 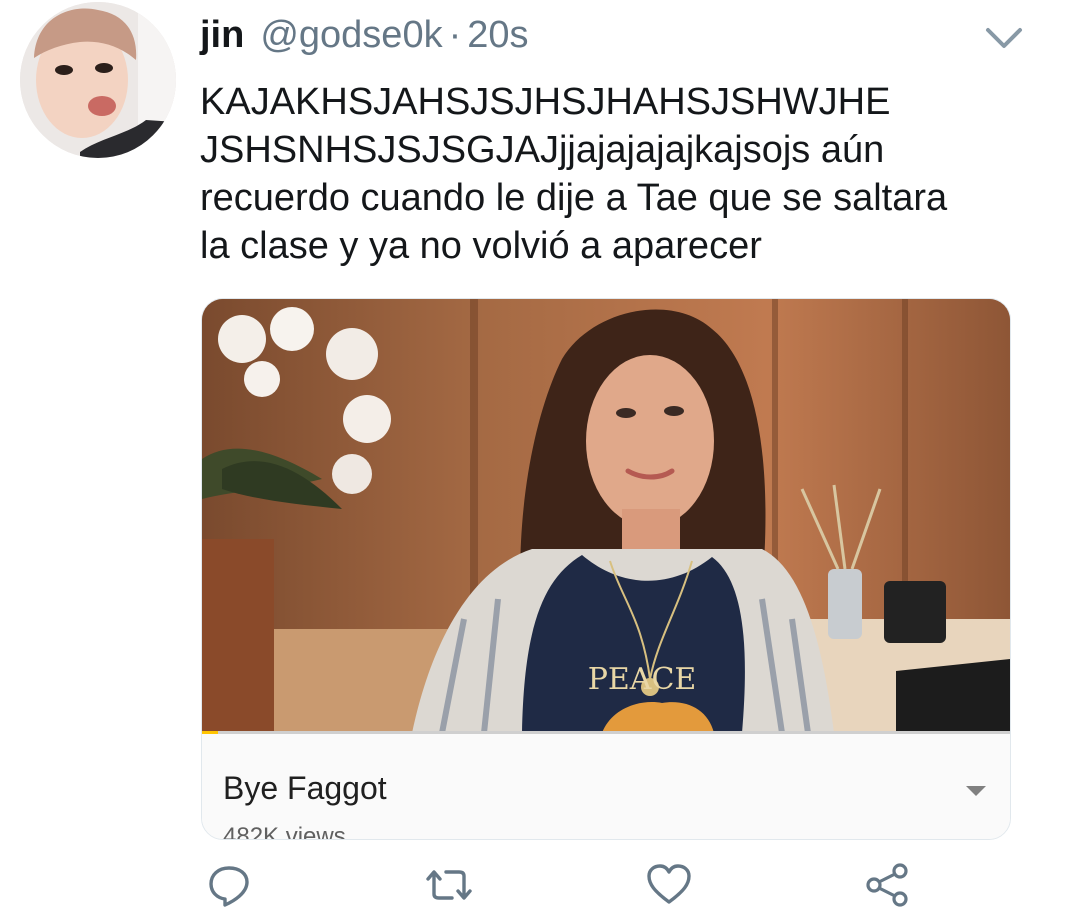 What do you see at coordinates (351, 35) in the screenshot?
I see `author-handle: @godse0k` at bounding box center [351, 35].